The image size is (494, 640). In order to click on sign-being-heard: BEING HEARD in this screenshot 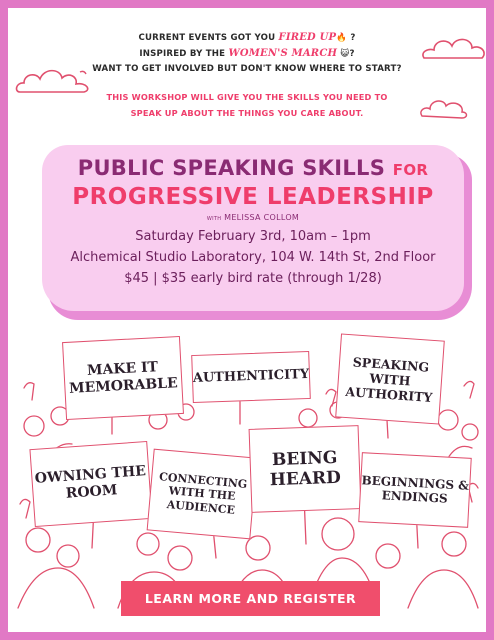, I will do `click(305, 469)`.